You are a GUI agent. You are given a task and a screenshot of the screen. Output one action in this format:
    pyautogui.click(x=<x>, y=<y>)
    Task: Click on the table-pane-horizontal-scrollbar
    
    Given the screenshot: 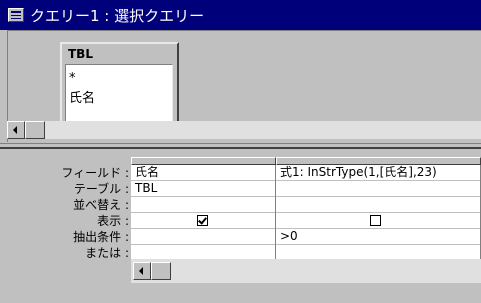 What is the action you would take?
    pyautogui.click(x=244, y=130)
    